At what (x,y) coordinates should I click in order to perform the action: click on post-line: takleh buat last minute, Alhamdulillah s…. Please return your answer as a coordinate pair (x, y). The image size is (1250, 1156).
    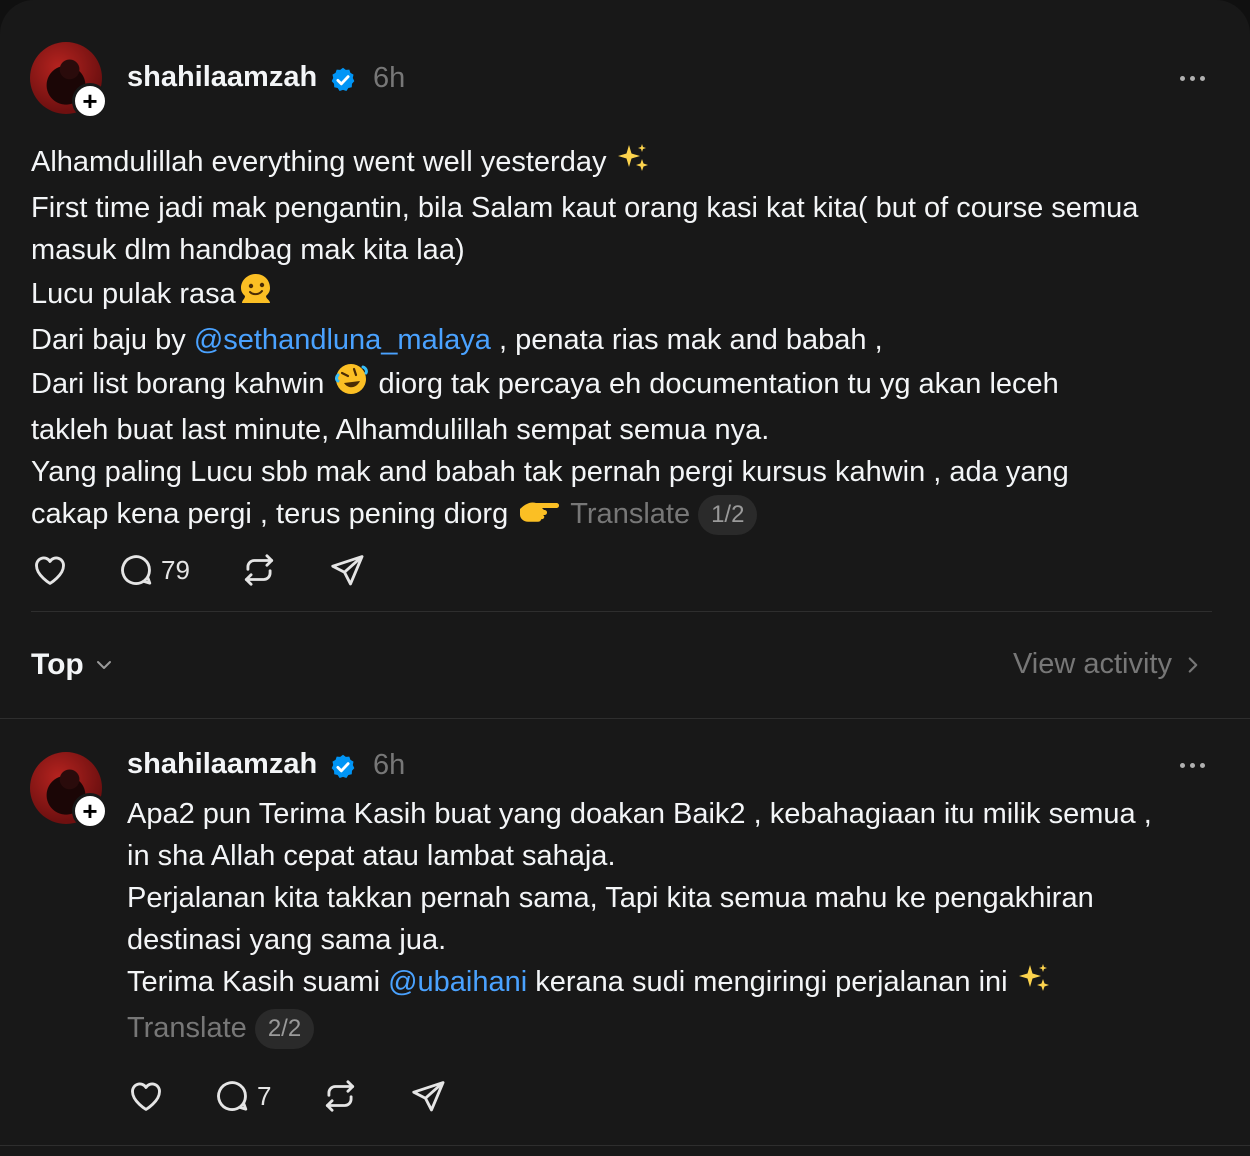
    Looking at the image, I should click on (400, 430).